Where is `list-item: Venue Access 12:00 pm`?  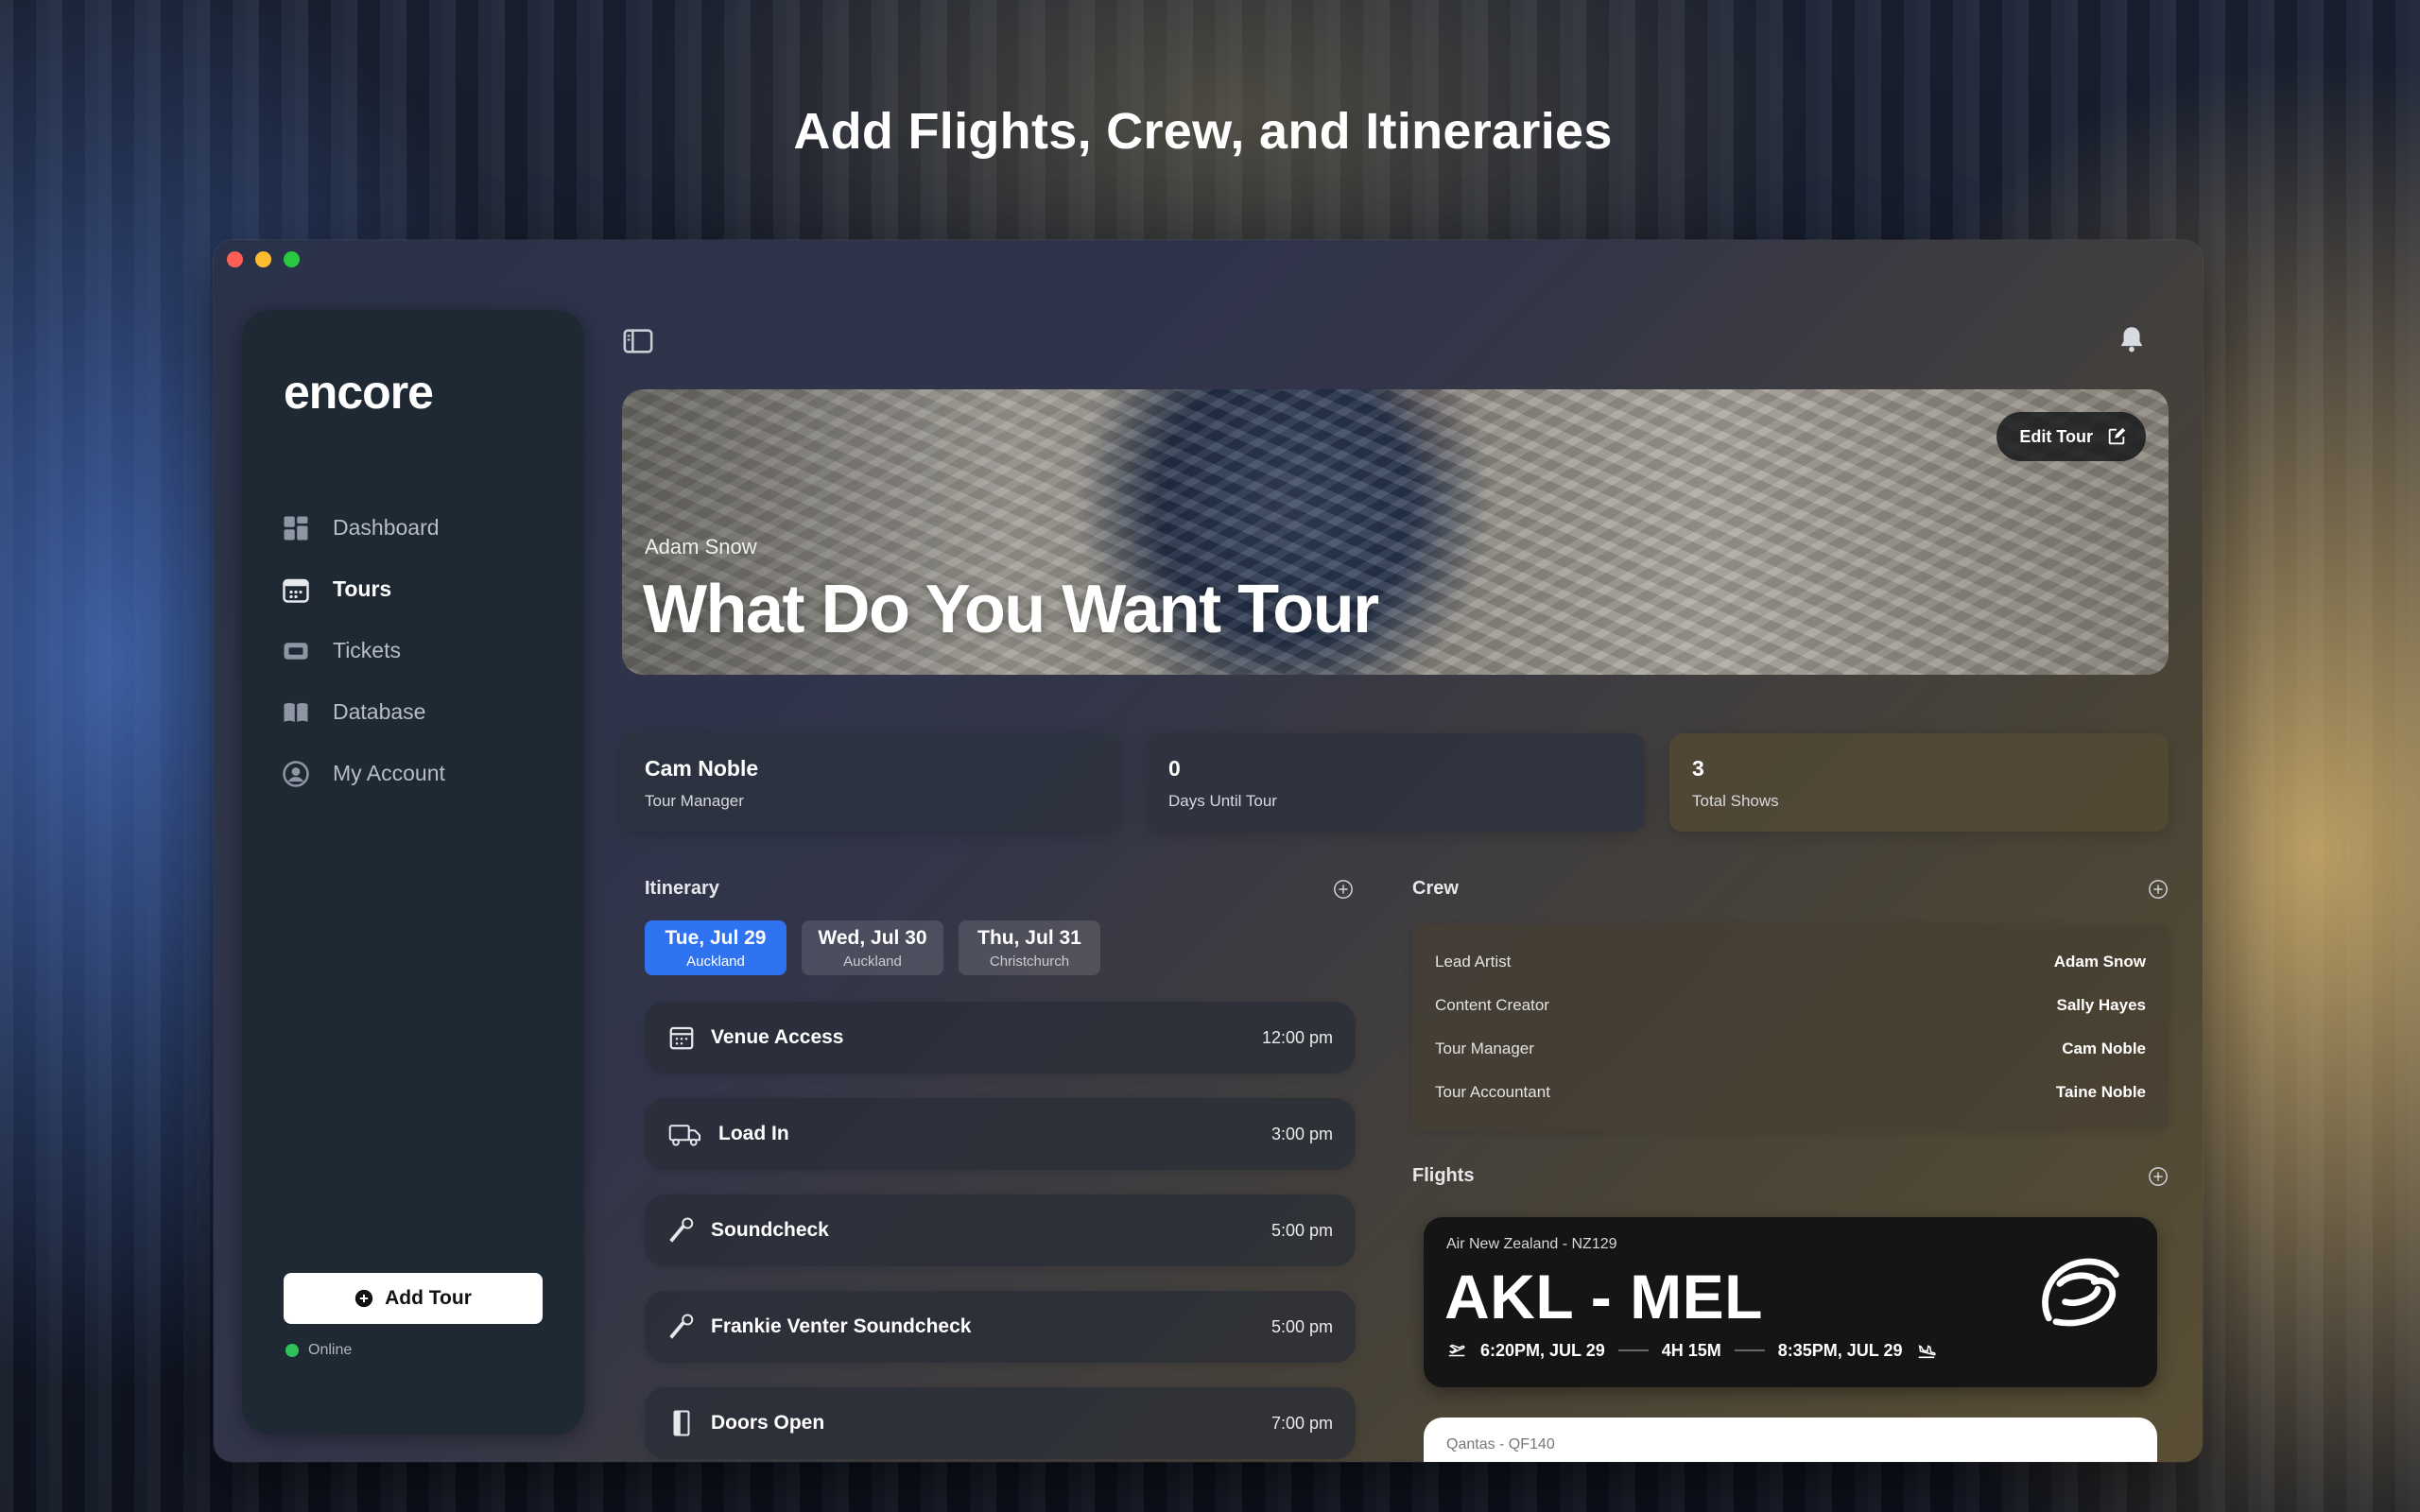
list-item: Venue Access 12:00 pm is located at coordinates (1000, 1038).